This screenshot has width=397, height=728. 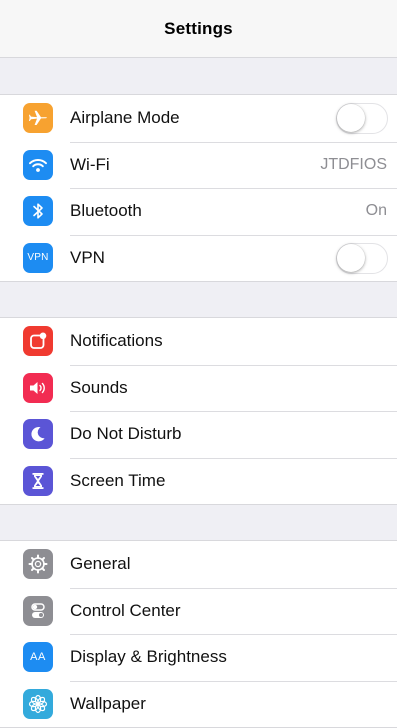 I want to click on settings-row-notifications: Notifications, so click(x=198, y=341).